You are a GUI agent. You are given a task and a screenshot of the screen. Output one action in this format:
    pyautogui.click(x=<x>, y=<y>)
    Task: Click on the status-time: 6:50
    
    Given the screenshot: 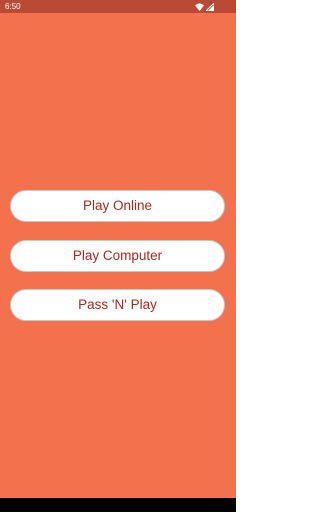 What is the action you would take?
    pyautogui.click(x=13, y=6)
    